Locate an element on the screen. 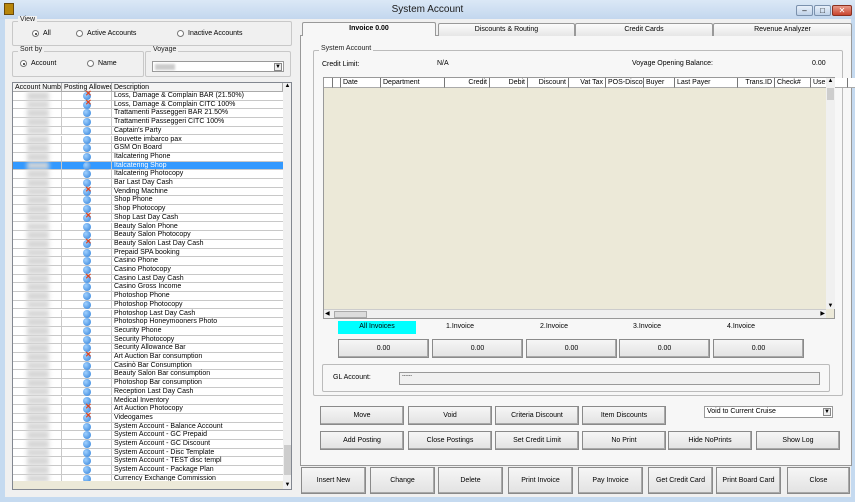  no-print-button: No Print is located at coordinates (624, 440).